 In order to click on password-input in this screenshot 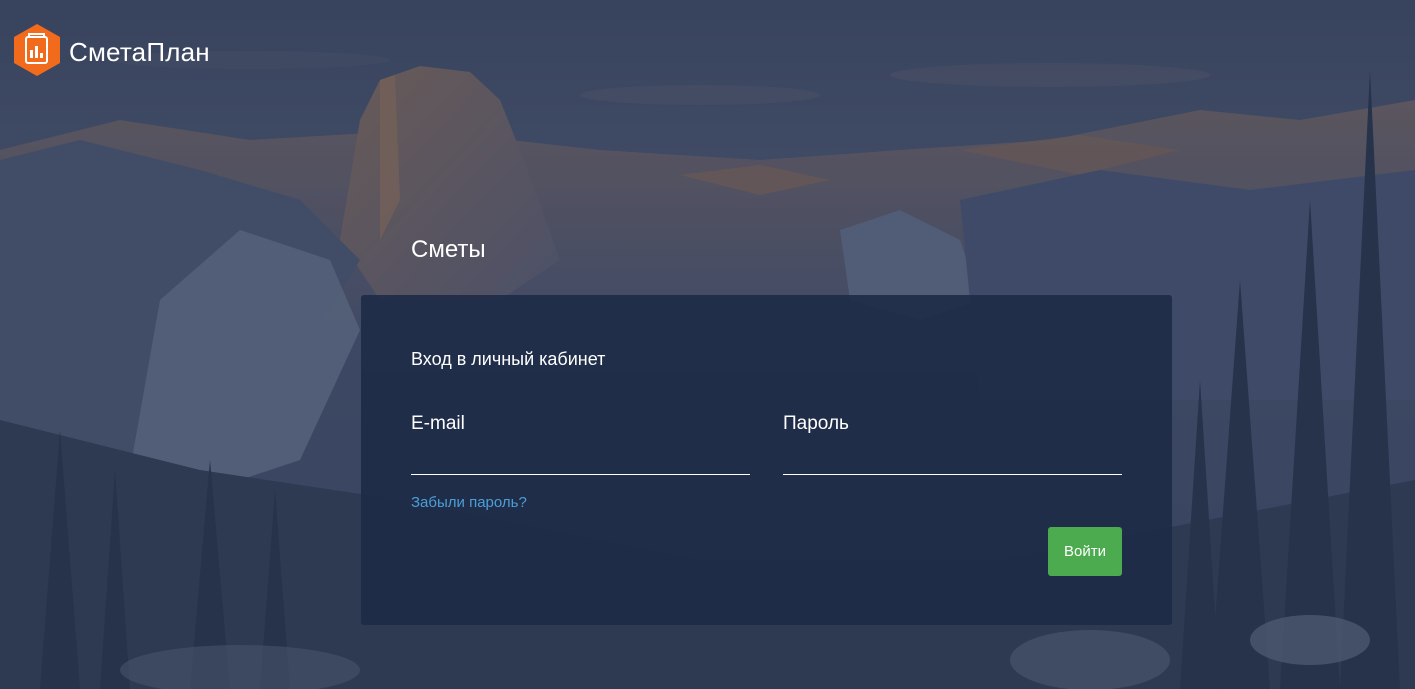, I will do `click(952, 461)`.